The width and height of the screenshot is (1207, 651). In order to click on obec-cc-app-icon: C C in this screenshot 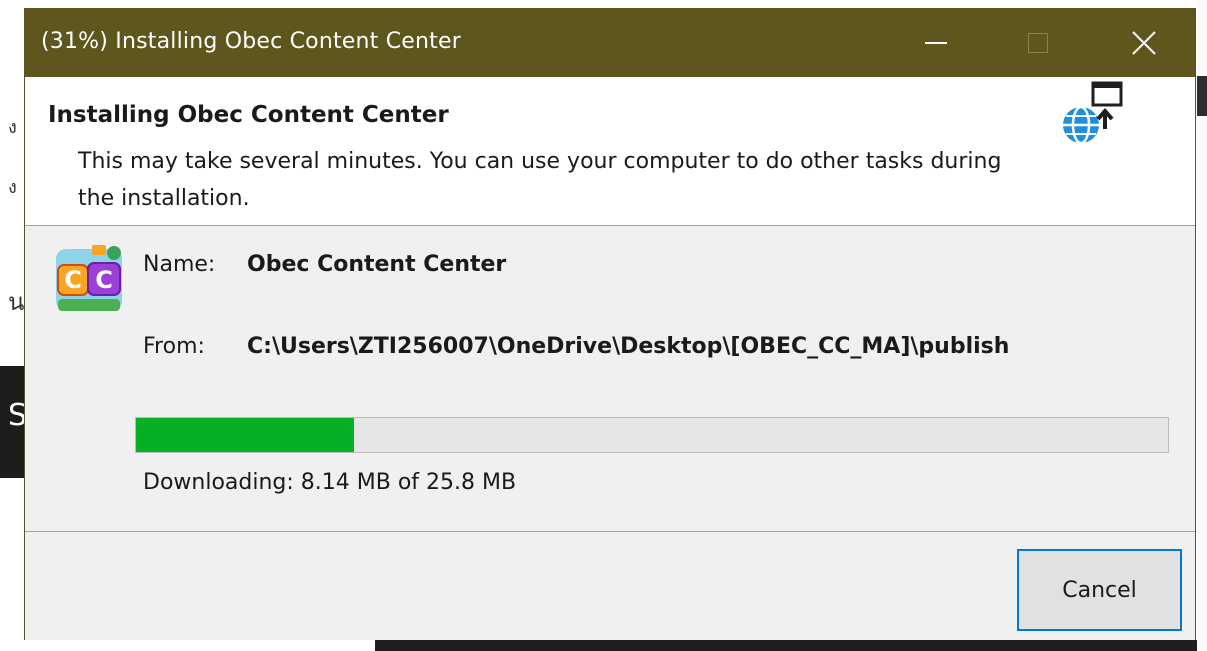, I will do `click(89, 280)`.